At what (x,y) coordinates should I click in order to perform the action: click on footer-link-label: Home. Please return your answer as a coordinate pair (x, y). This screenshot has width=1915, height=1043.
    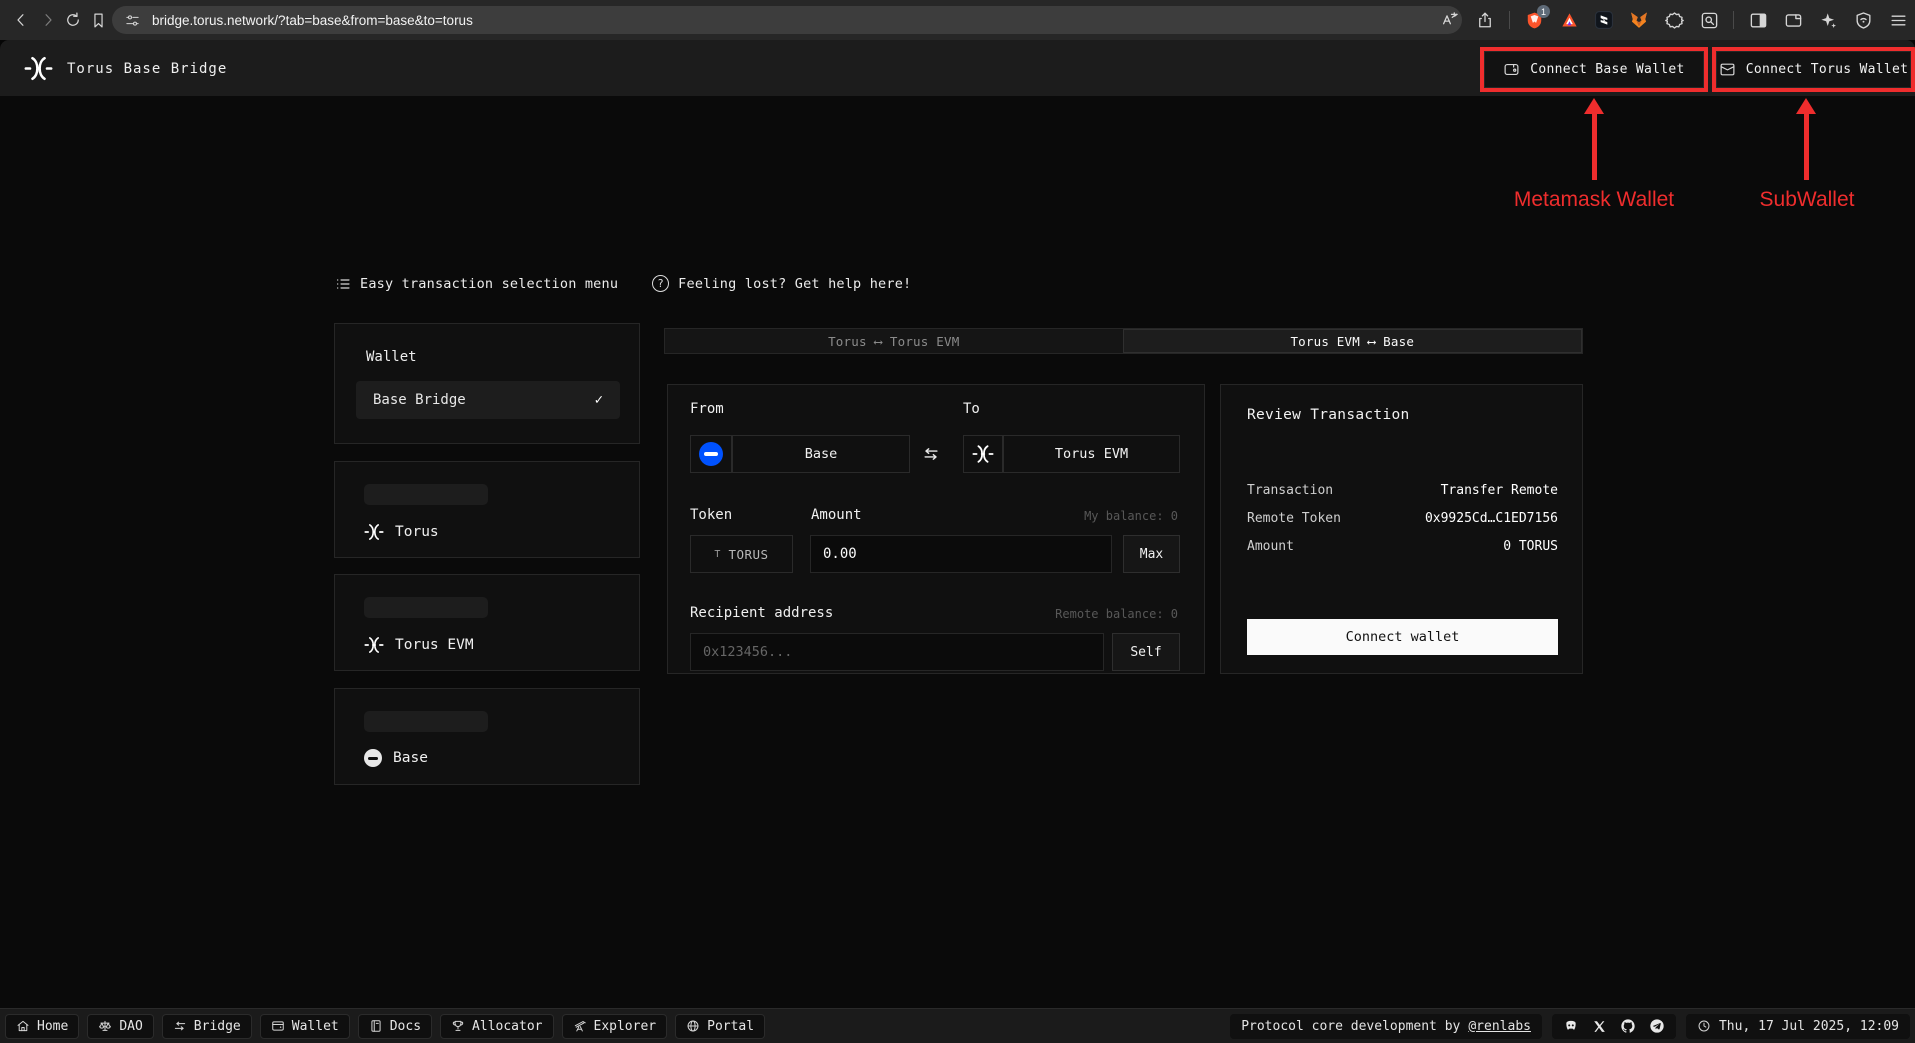
    Looking at the image, I should click on (53, 1026).